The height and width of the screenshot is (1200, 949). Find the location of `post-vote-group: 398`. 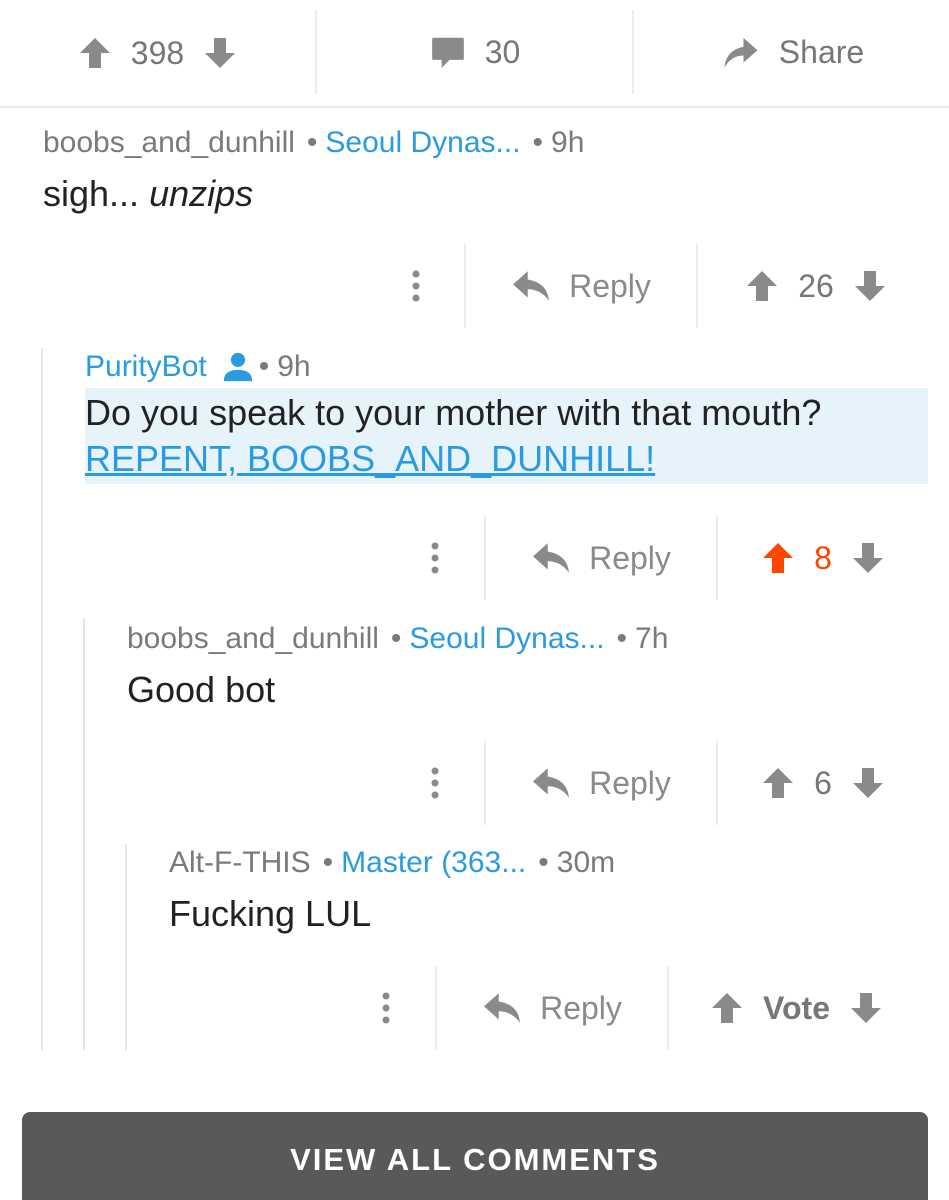

post-vote-group: 398 is located at coordinates (157, 53).